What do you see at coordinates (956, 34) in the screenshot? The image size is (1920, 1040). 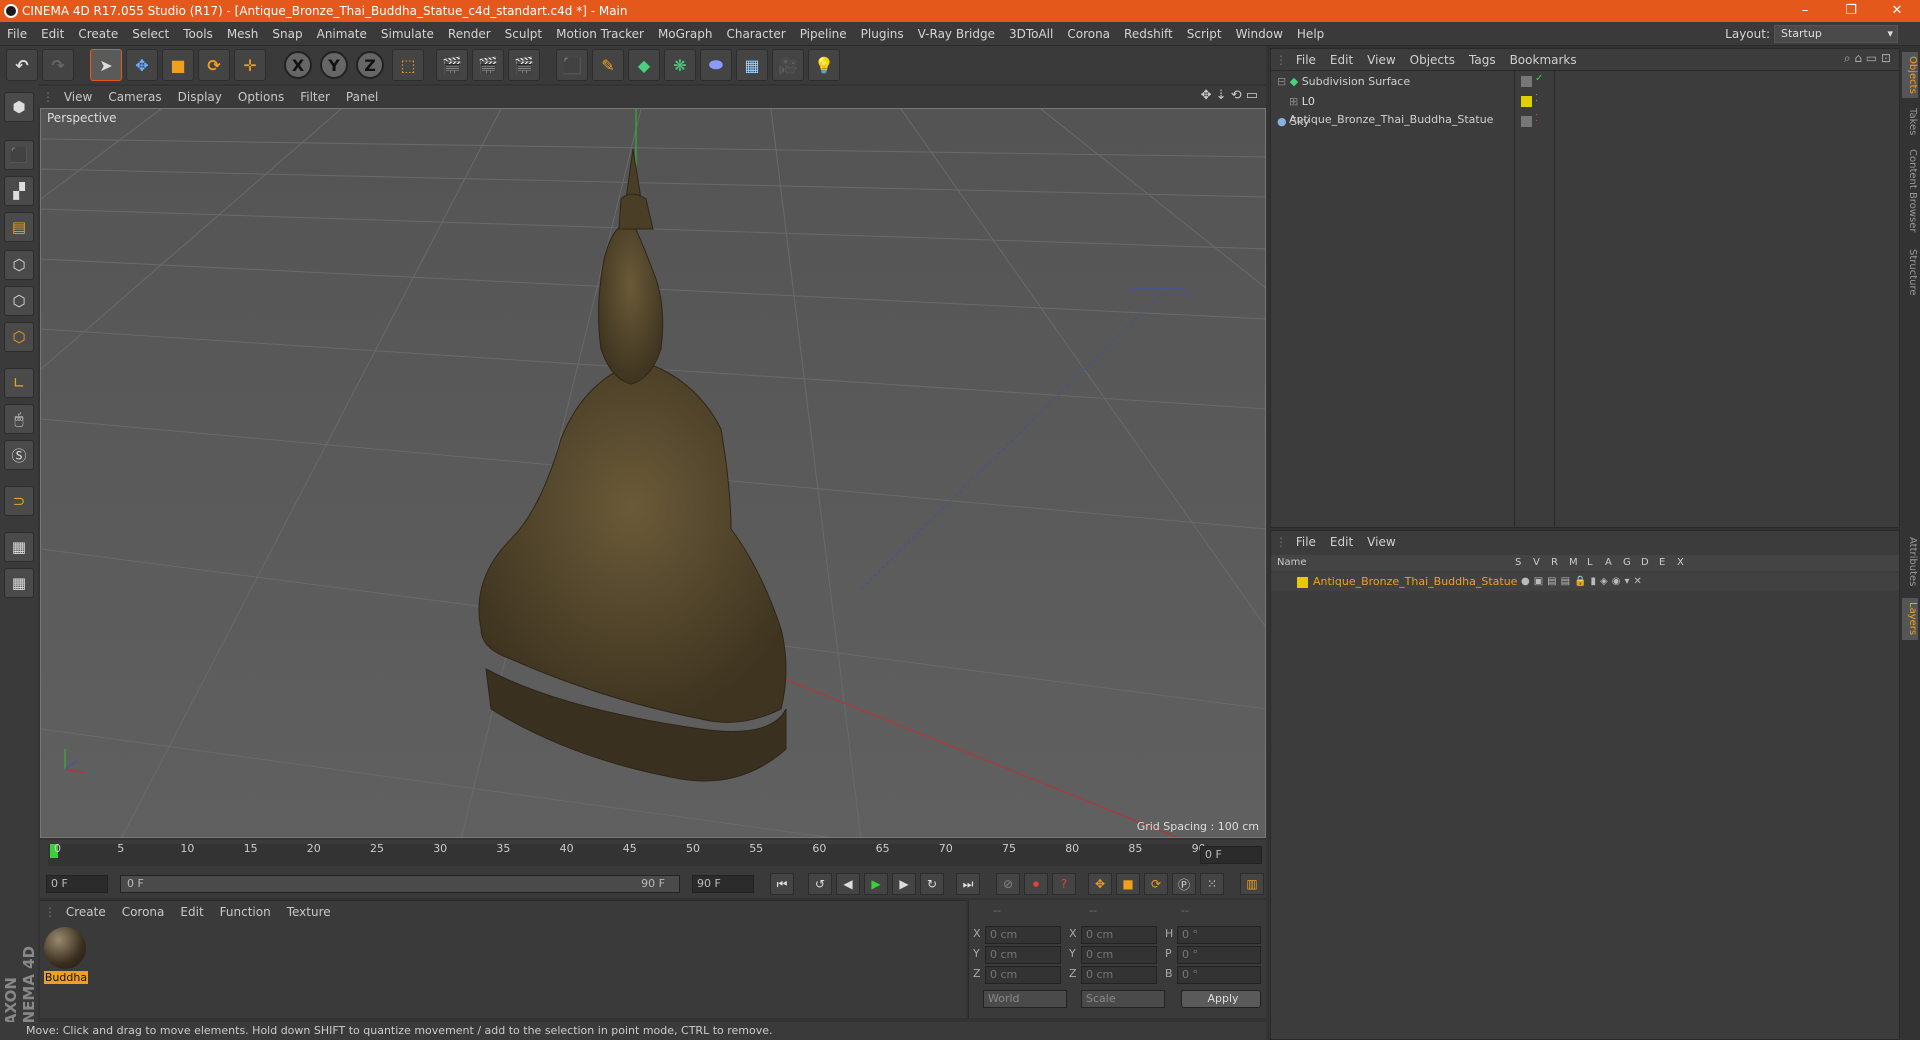 I see `menu-vray-bridge: V-Ray Bridge` at bounding box center [956, 34].